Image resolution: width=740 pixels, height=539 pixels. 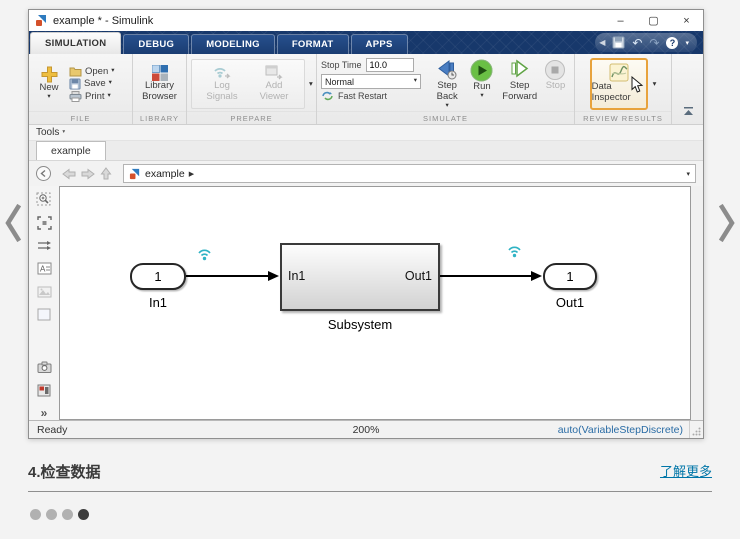 What do you see at coordinates (92, 96) in the screenshot?
I see `print-button: Print ▾` at bounding box center [92, 96].